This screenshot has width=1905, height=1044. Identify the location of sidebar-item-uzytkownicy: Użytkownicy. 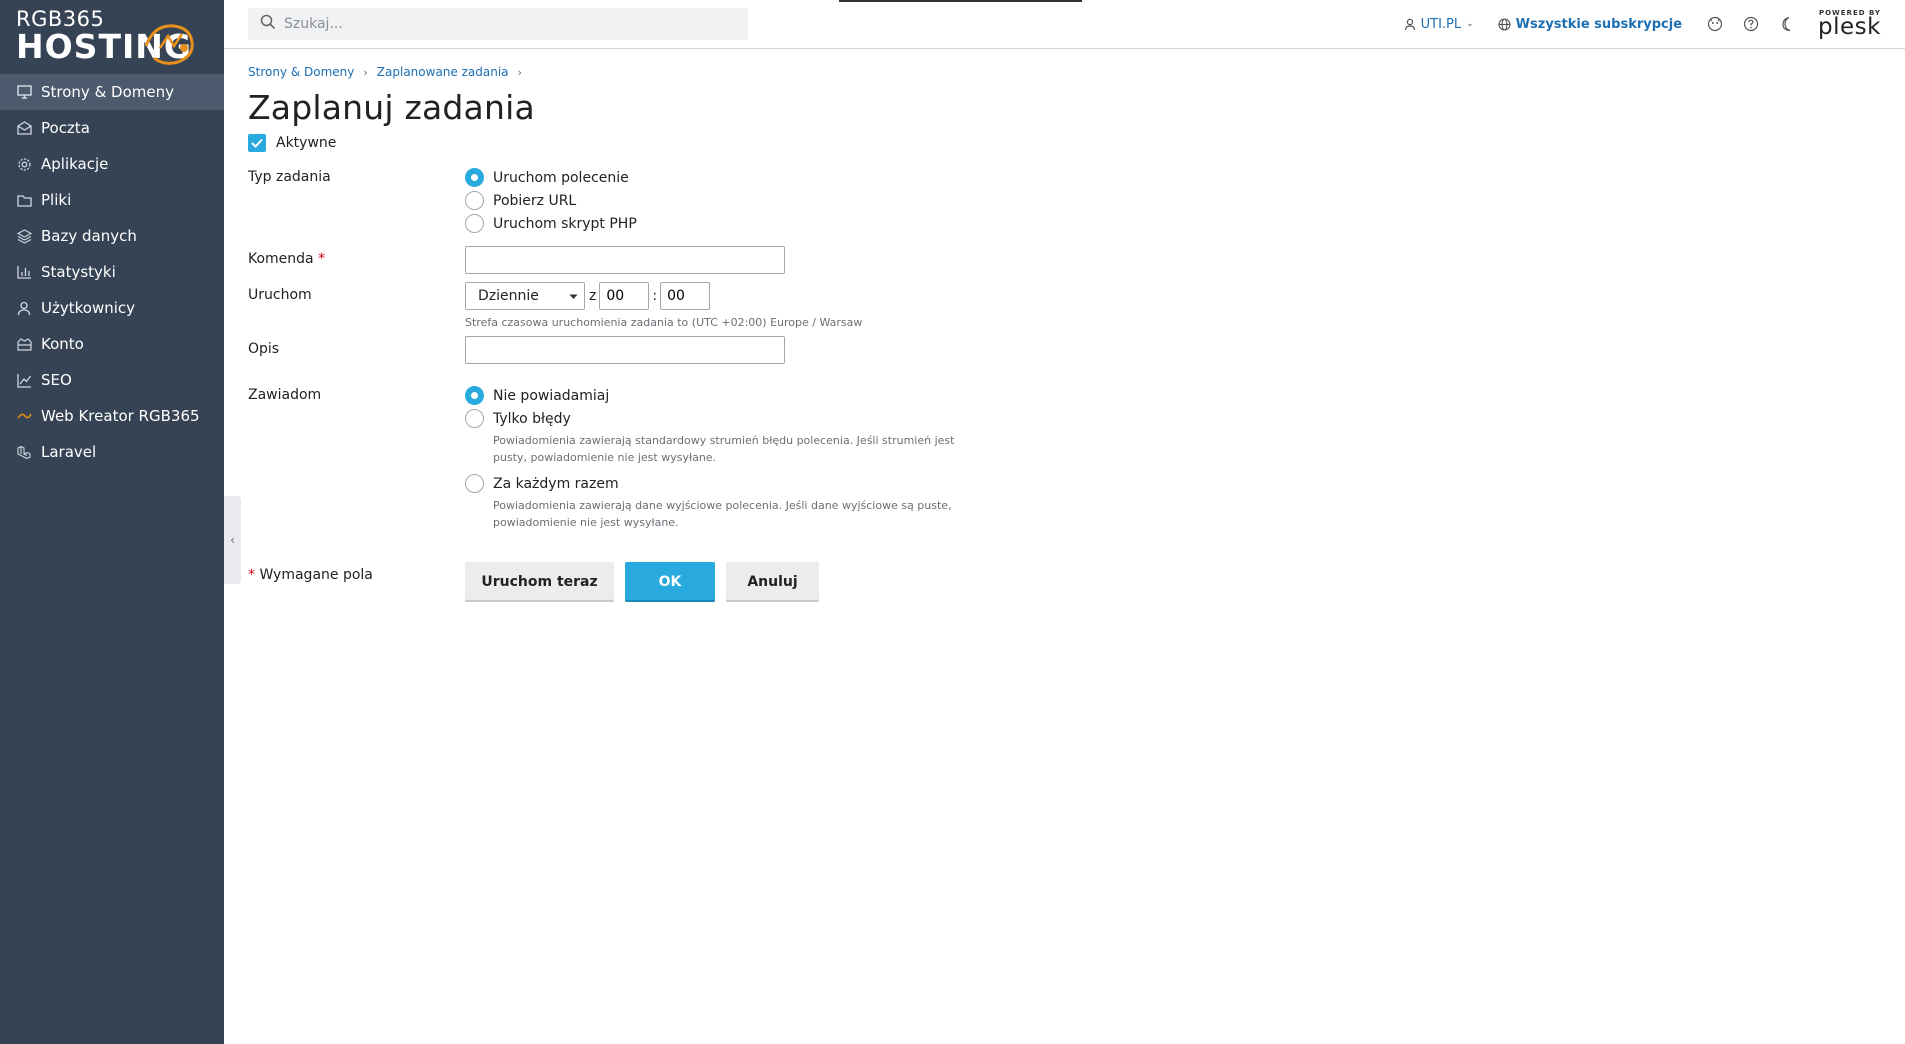
(112, 308).